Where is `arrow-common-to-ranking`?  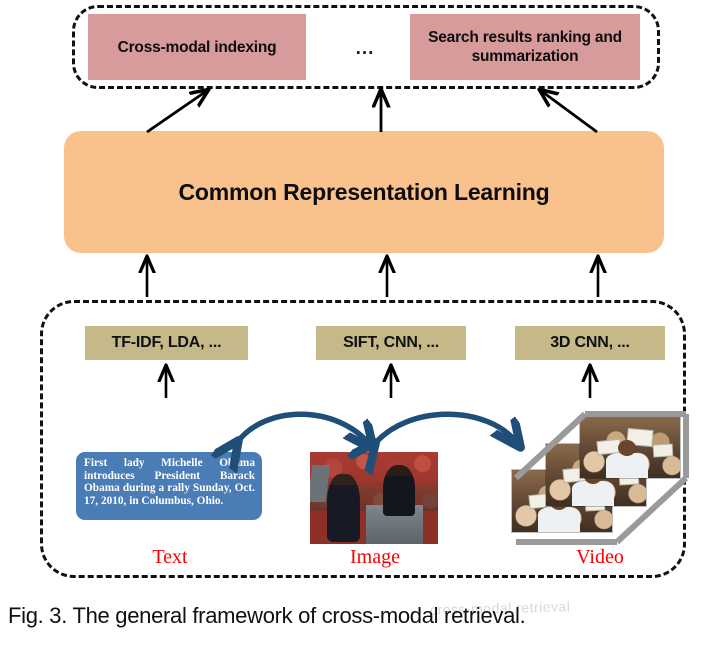 arrow-common-to-ranking is located at coordinates (569, 112).